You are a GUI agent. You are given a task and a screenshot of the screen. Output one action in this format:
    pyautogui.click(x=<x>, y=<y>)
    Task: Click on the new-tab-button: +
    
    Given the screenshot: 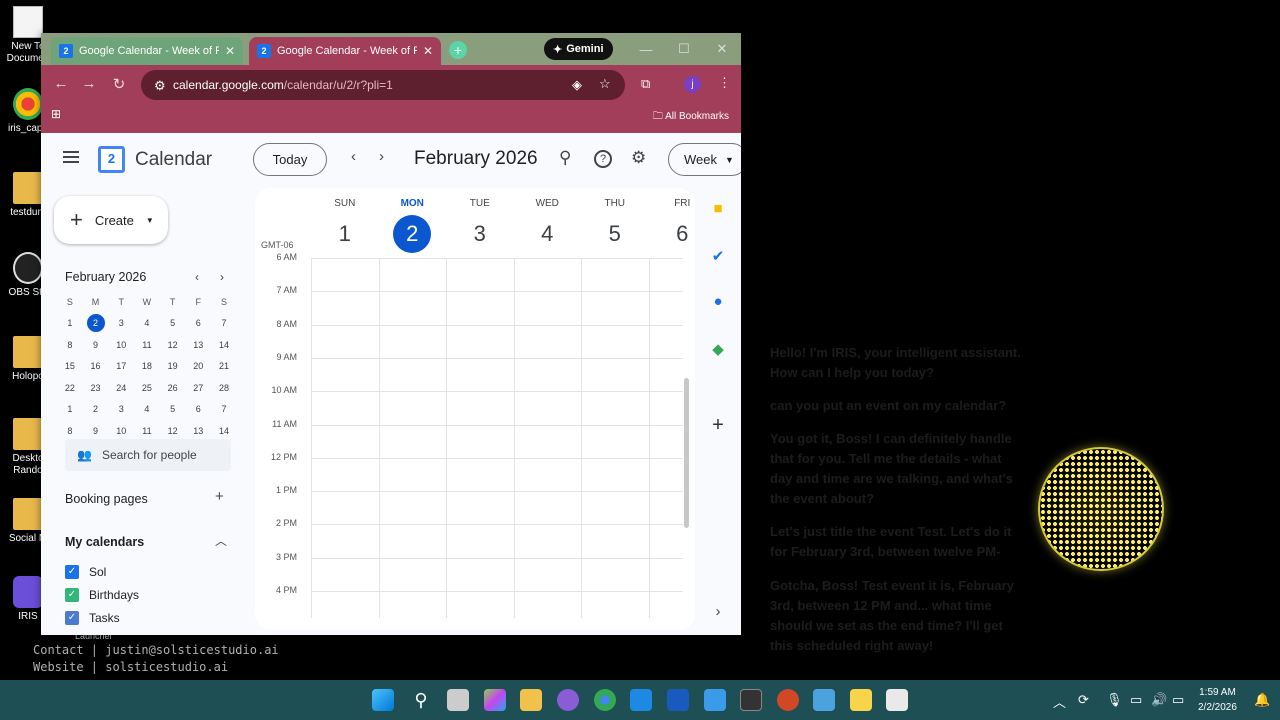 What is the action you would take?
    pyautogui.click(x=458, y=50)
    